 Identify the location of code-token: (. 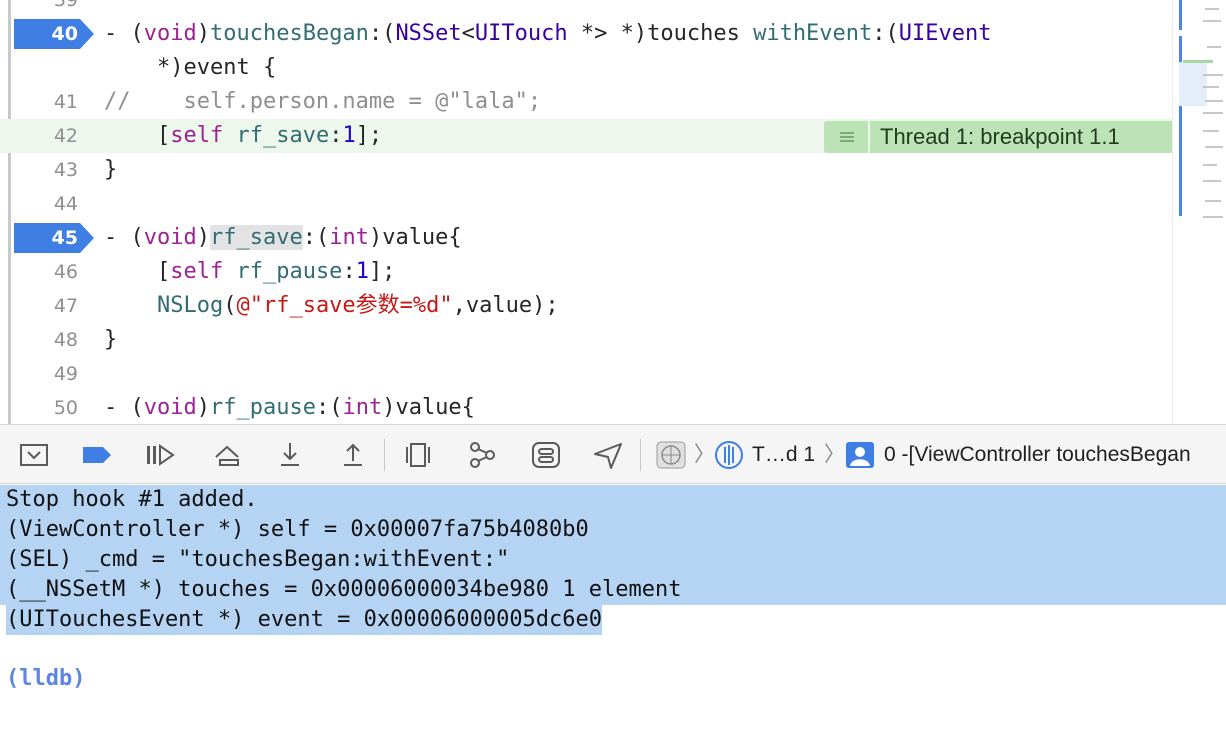
(230, 305).